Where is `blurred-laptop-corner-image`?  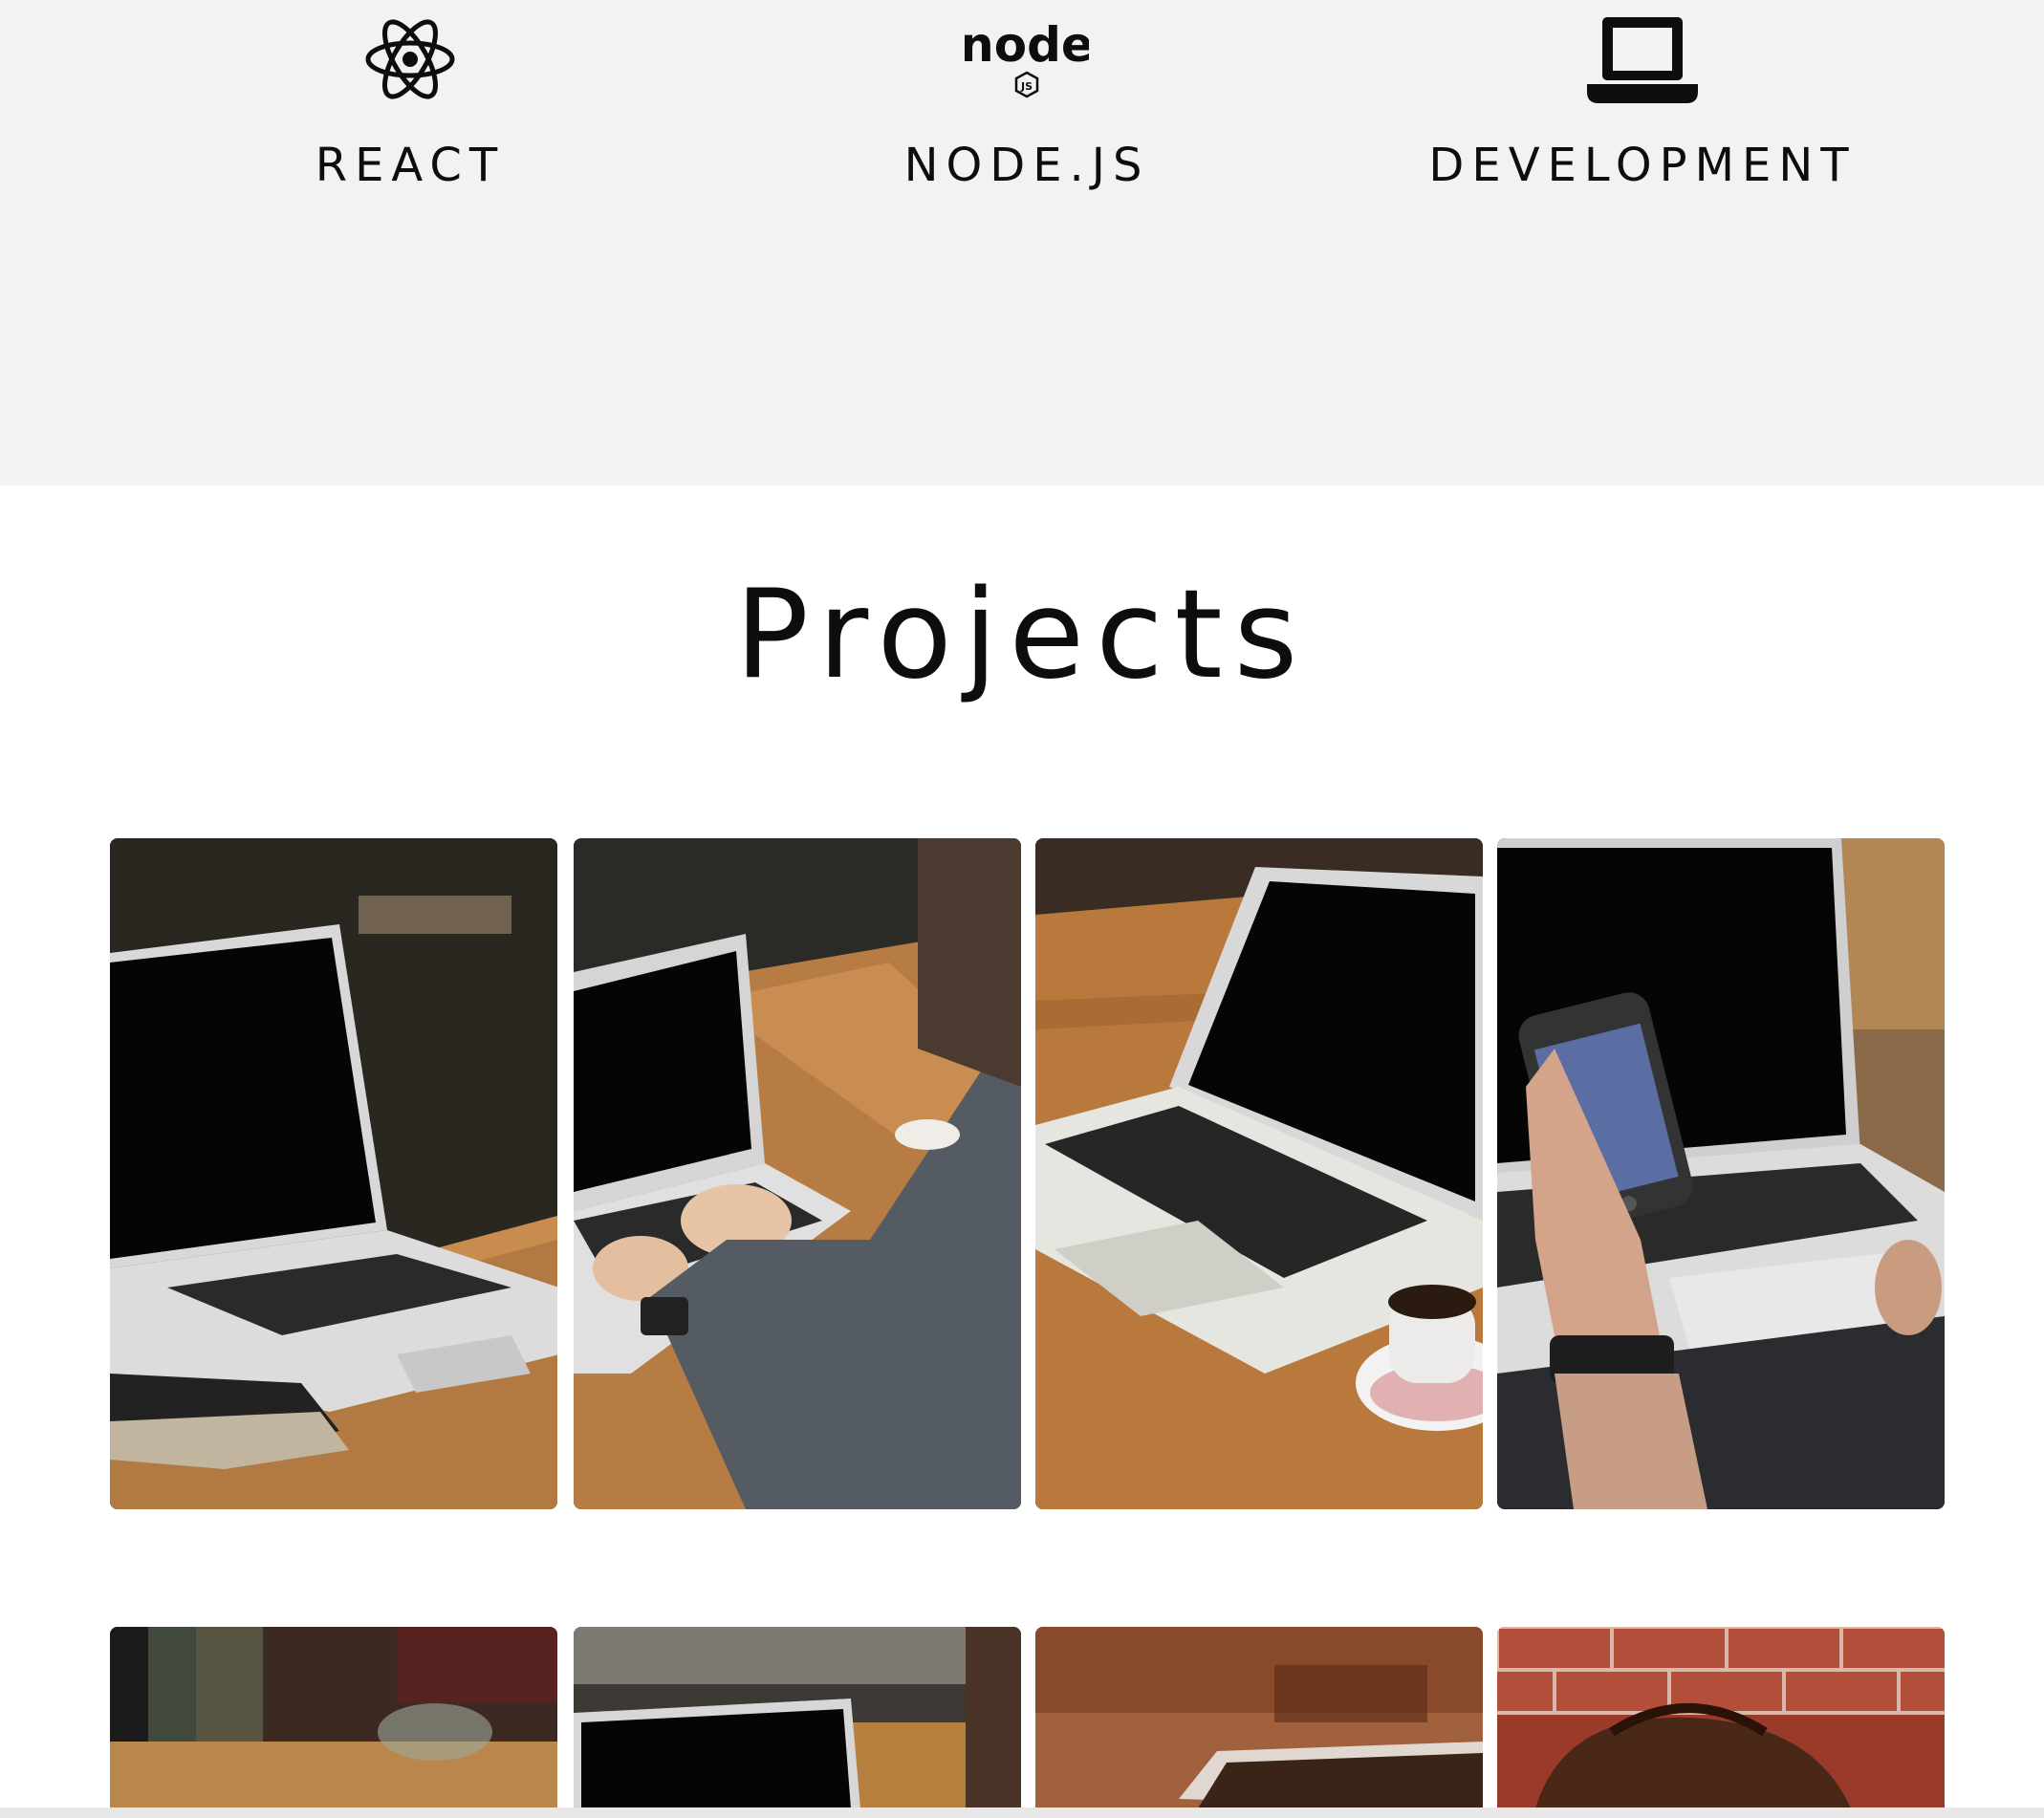
blurred-laptop-corner-image is located at coordinates (333, 1717).